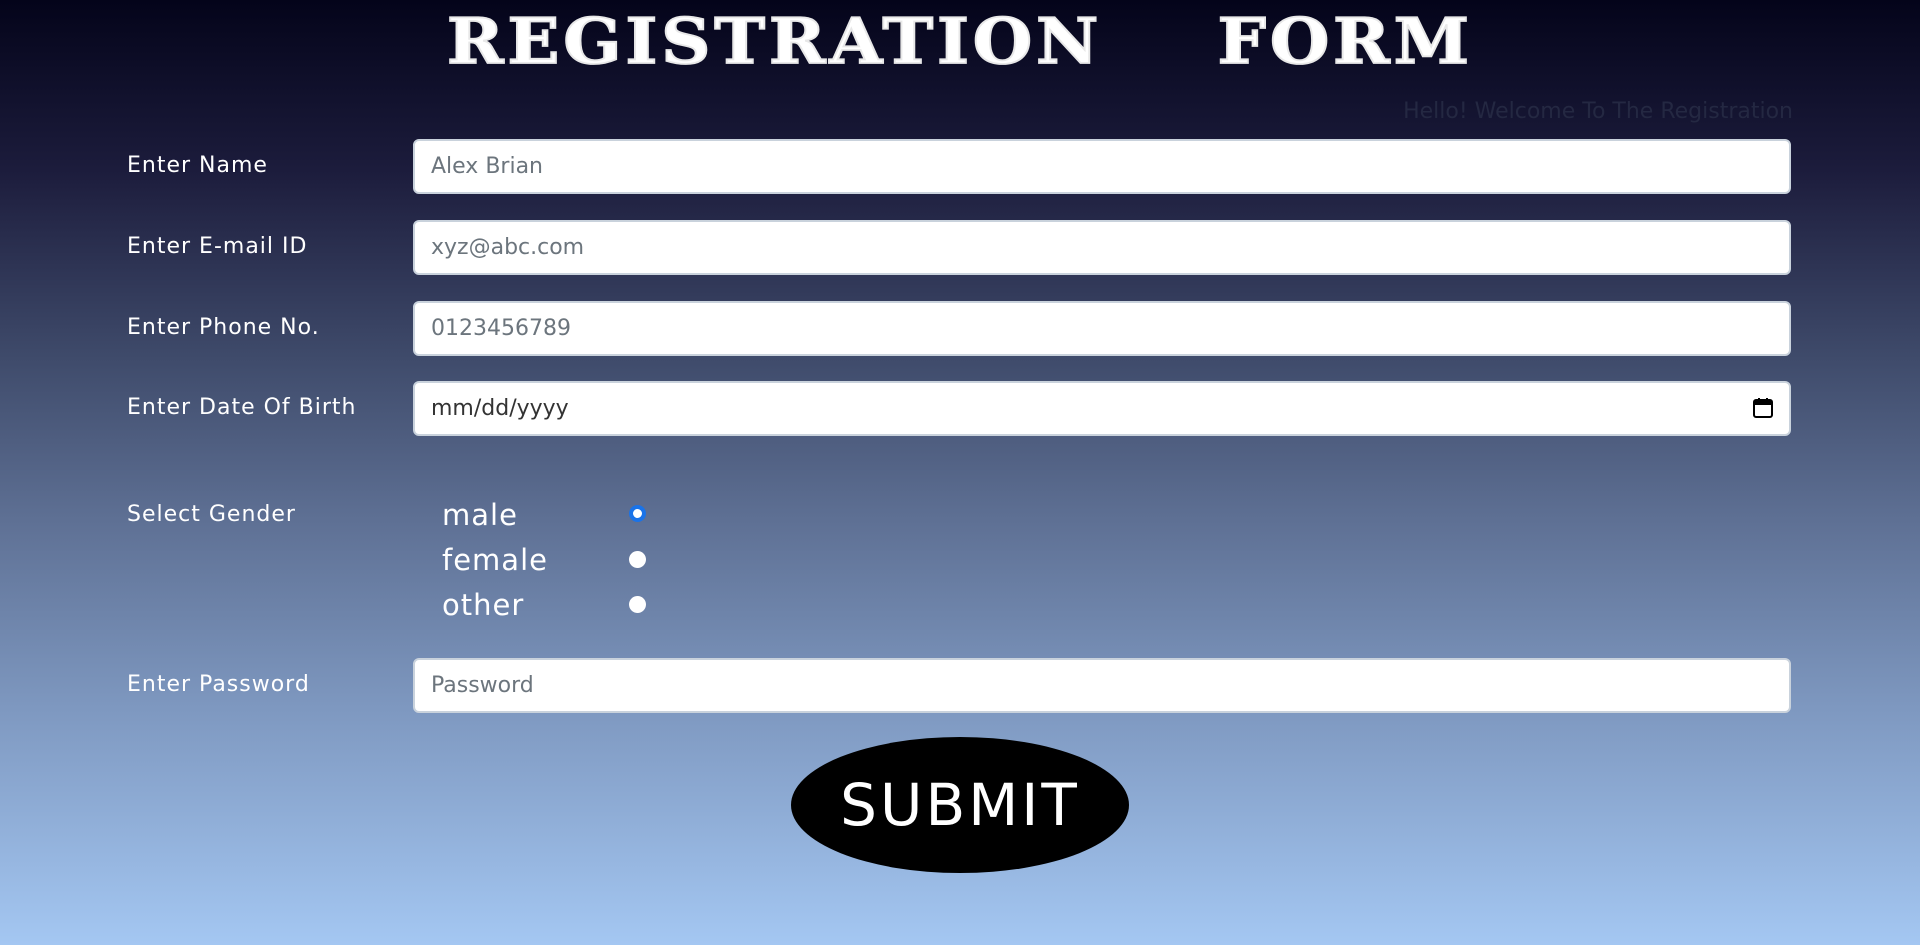  I want to click on gender-radio-female, so click(637, 559).